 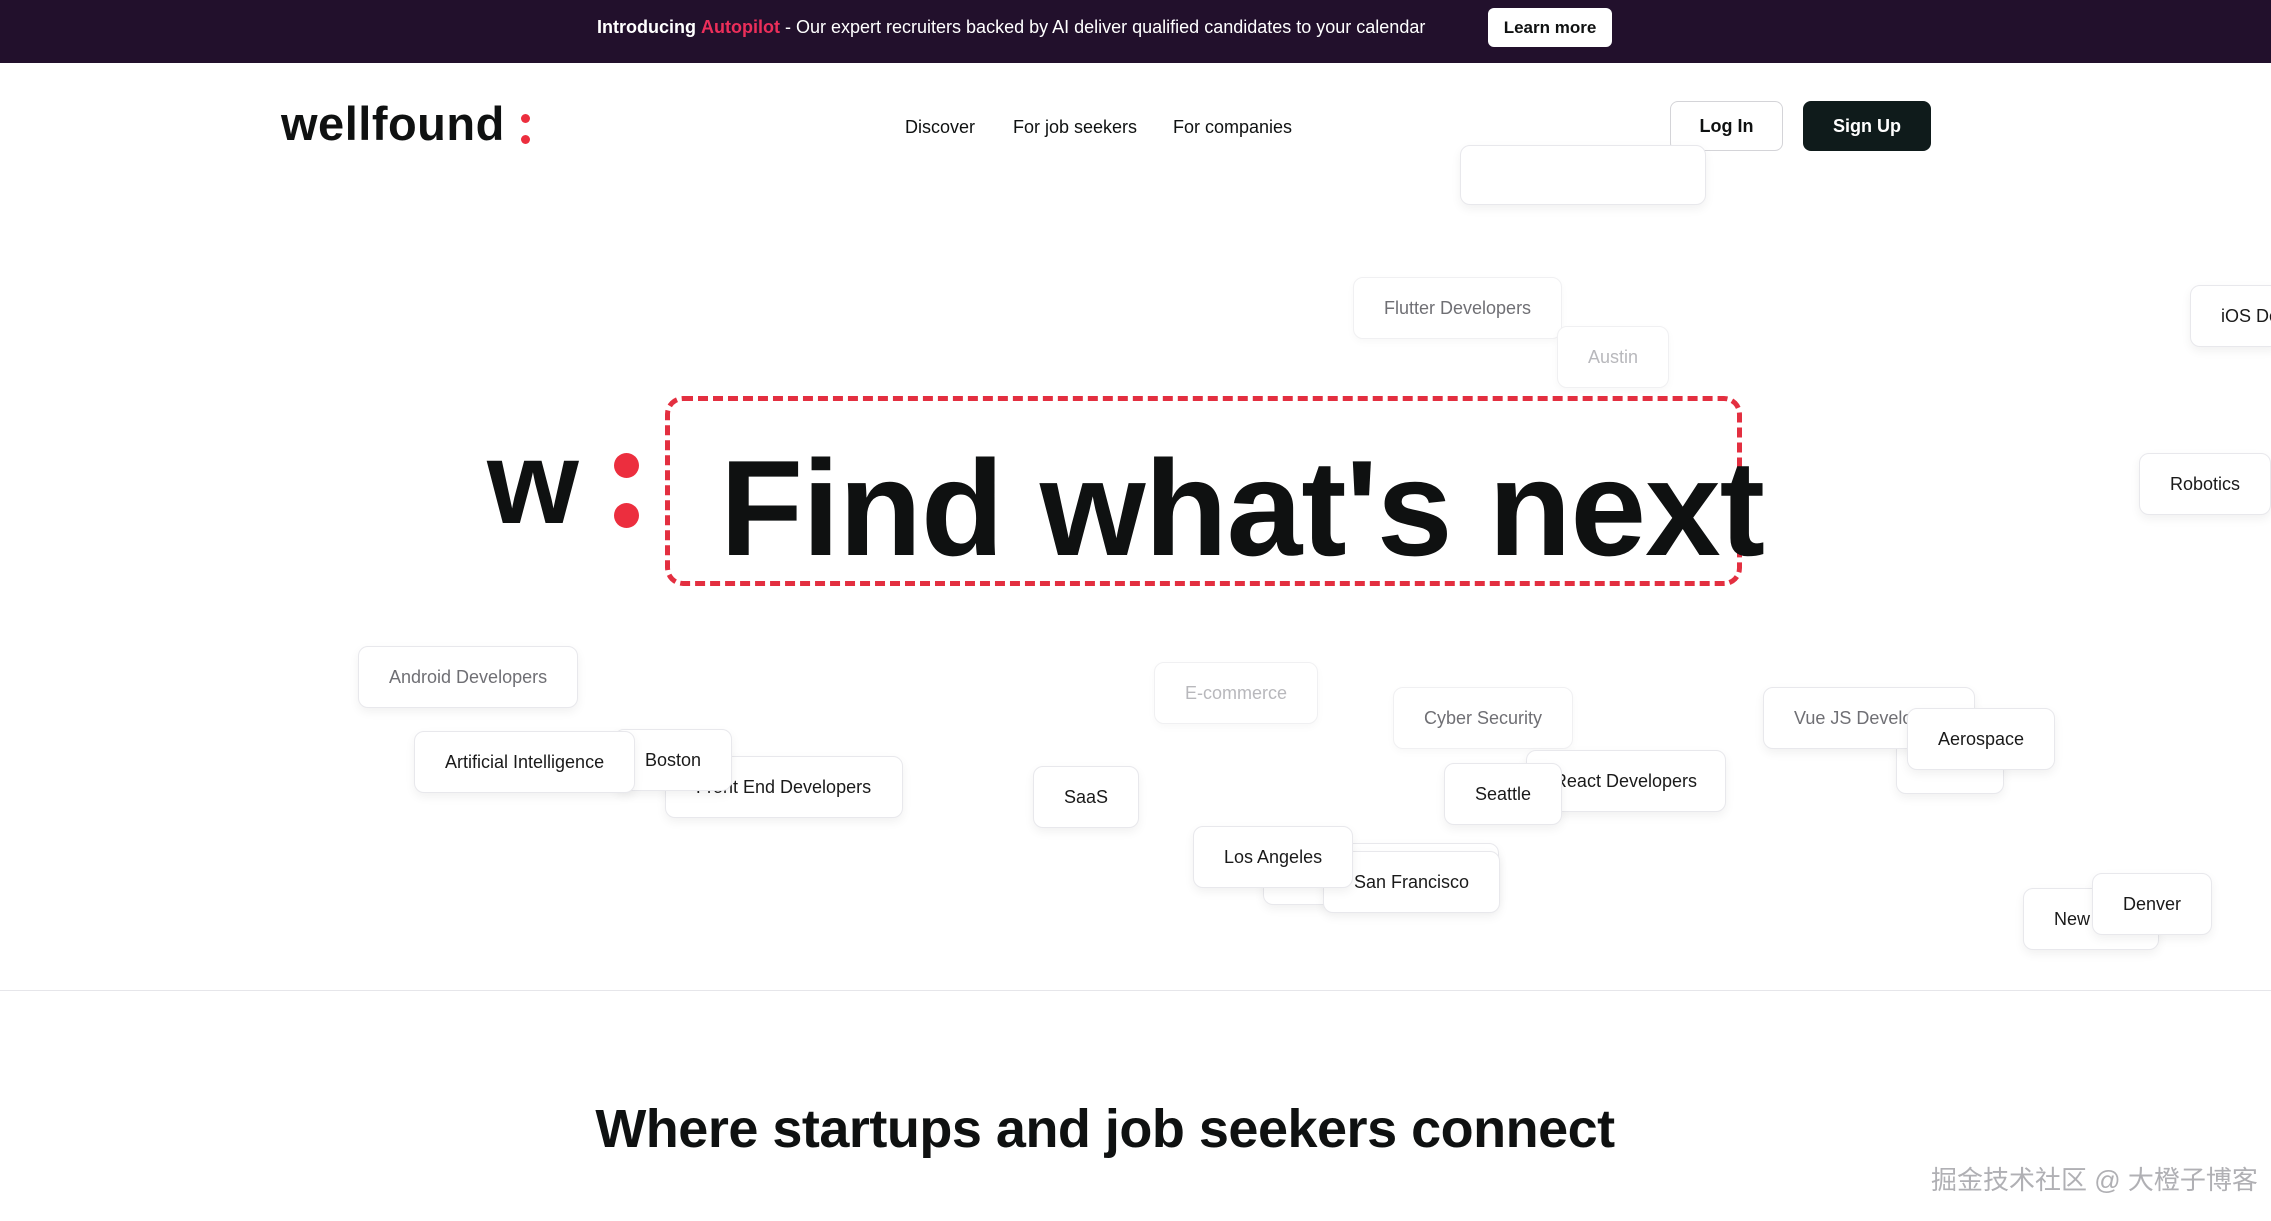 What do you see at coordinates (1981, 739) in the screenshot?
I see `tag-aerospace: Aerospace` at bounding box center [1981, 739].